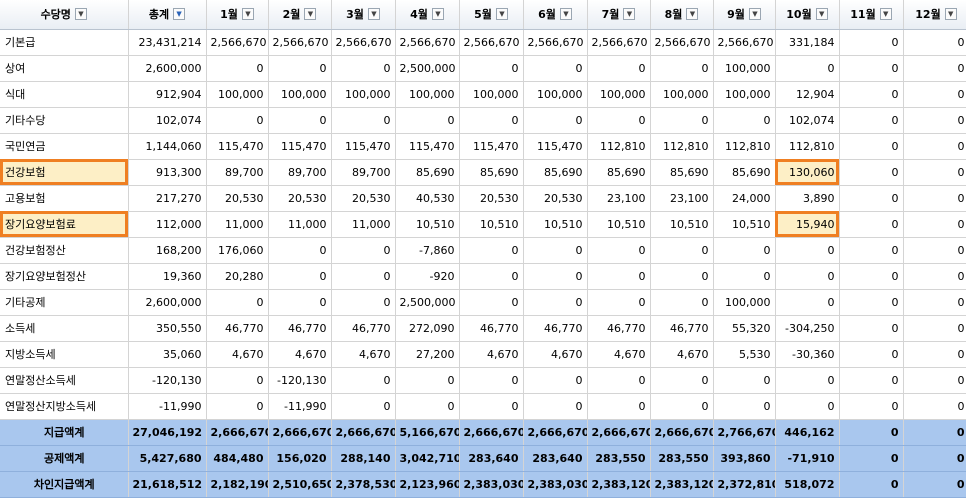 The width and height of the screenshot is (966, 498). What do you see at coordinates (744, 328) in the screenshot?
I see `month-value-cell: 55,320` at bounding box center [744, 328].